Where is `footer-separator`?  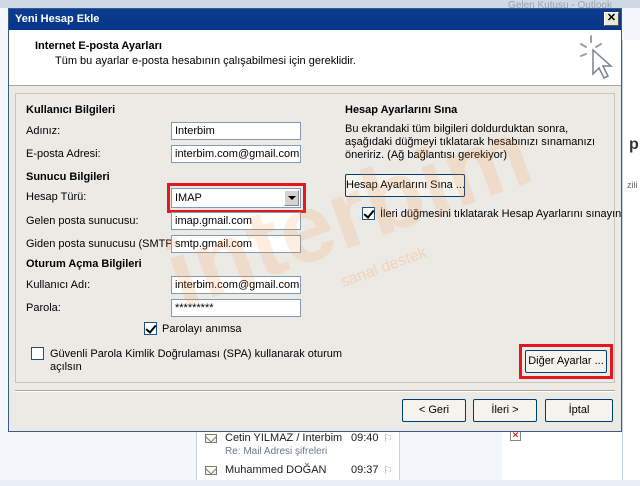 footer-separator is located at coordinates (315, 391).